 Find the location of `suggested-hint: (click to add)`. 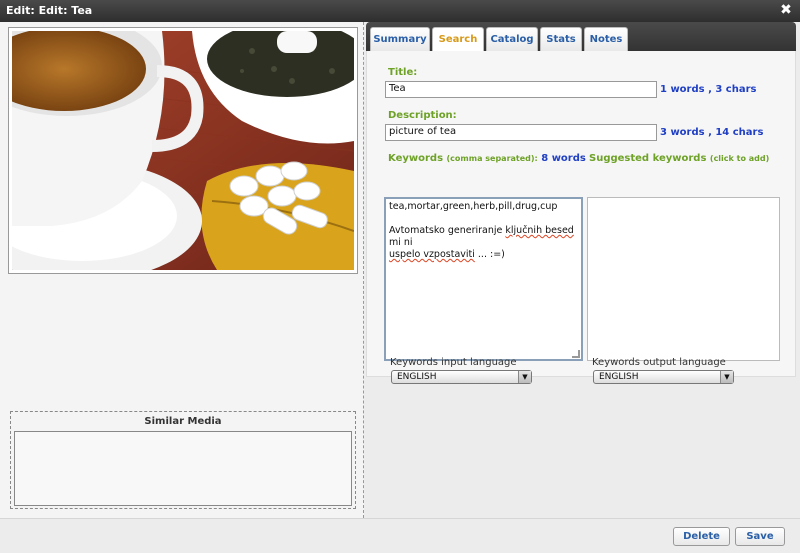

suggested-hint: (click to add) is located at coordinates (739, 158).